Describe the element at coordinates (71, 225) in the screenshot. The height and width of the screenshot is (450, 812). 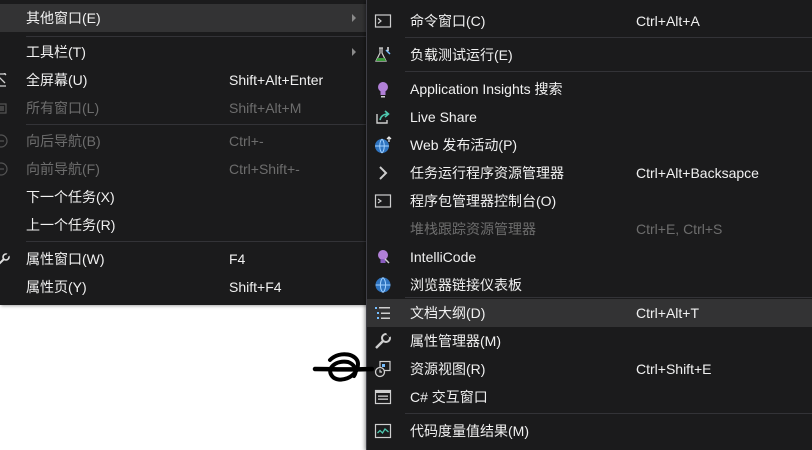
I see `menu-item-label: 上一个任务(R)` at that location.